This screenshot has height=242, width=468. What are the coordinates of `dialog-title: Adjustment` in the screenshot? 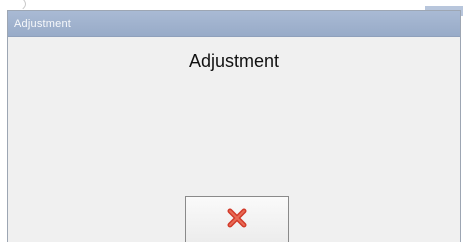 It's located at (43, 23).